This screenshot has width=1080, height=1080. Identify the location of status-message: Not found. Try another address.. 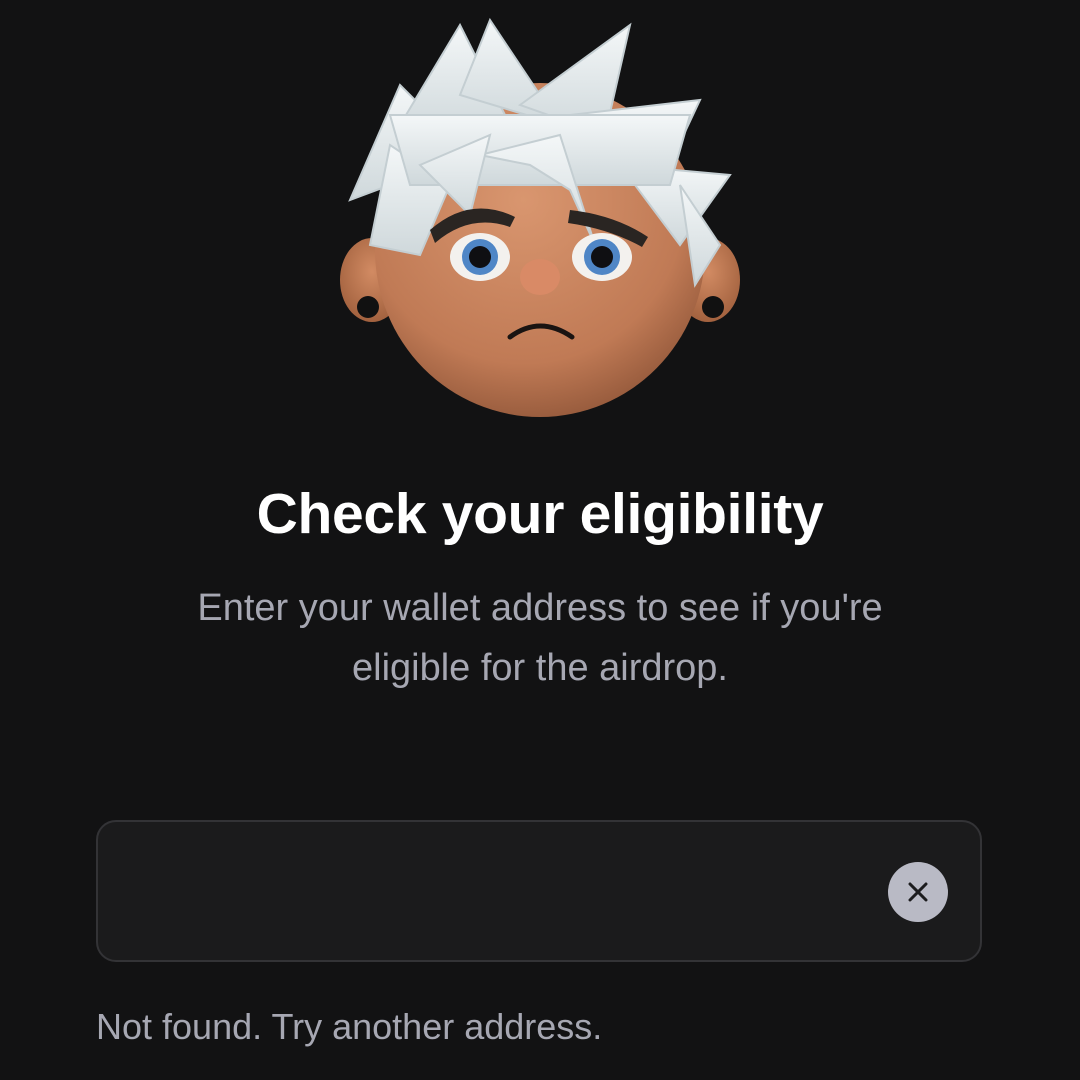
(349, 1026).